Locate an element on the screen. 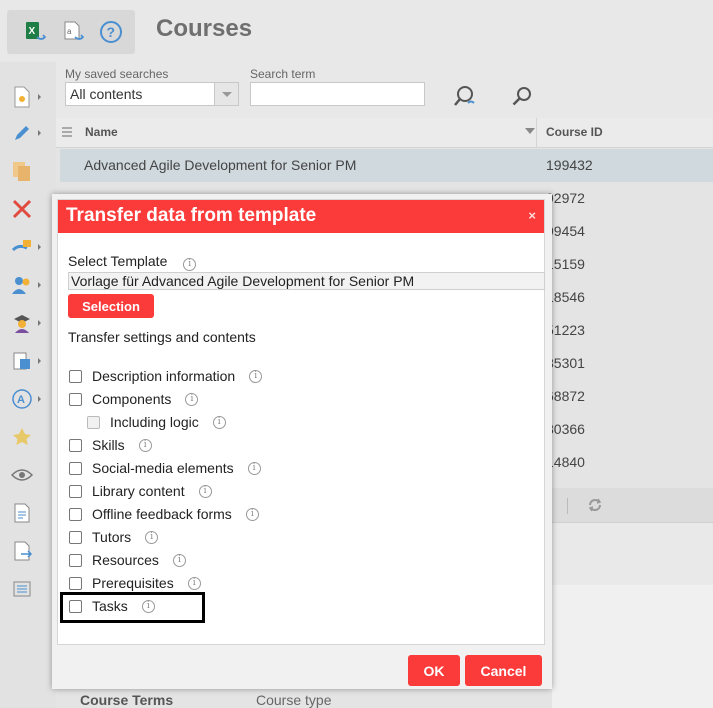 This screenshot has height=708, width=713. new-document-button is located at coordinates (28, 97).